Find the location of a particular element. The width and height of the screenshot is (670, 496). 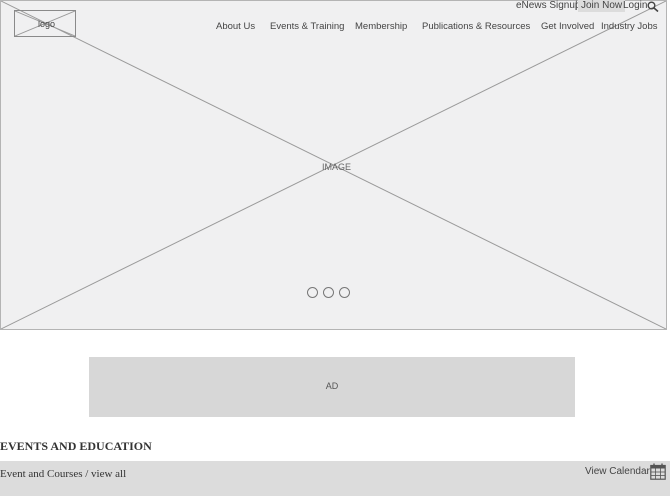

nav-item-events-training: Events & Training is located at coordinates (307, 26).